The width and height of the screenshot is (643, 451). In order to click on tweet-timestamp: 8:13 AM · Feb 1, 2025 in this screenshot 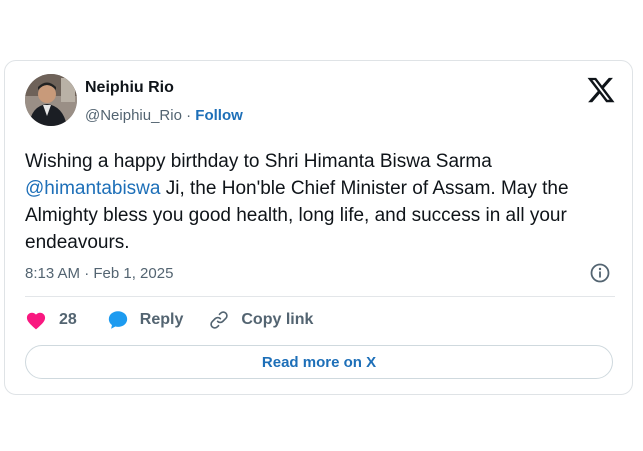, I will do `click(99, 273)`.